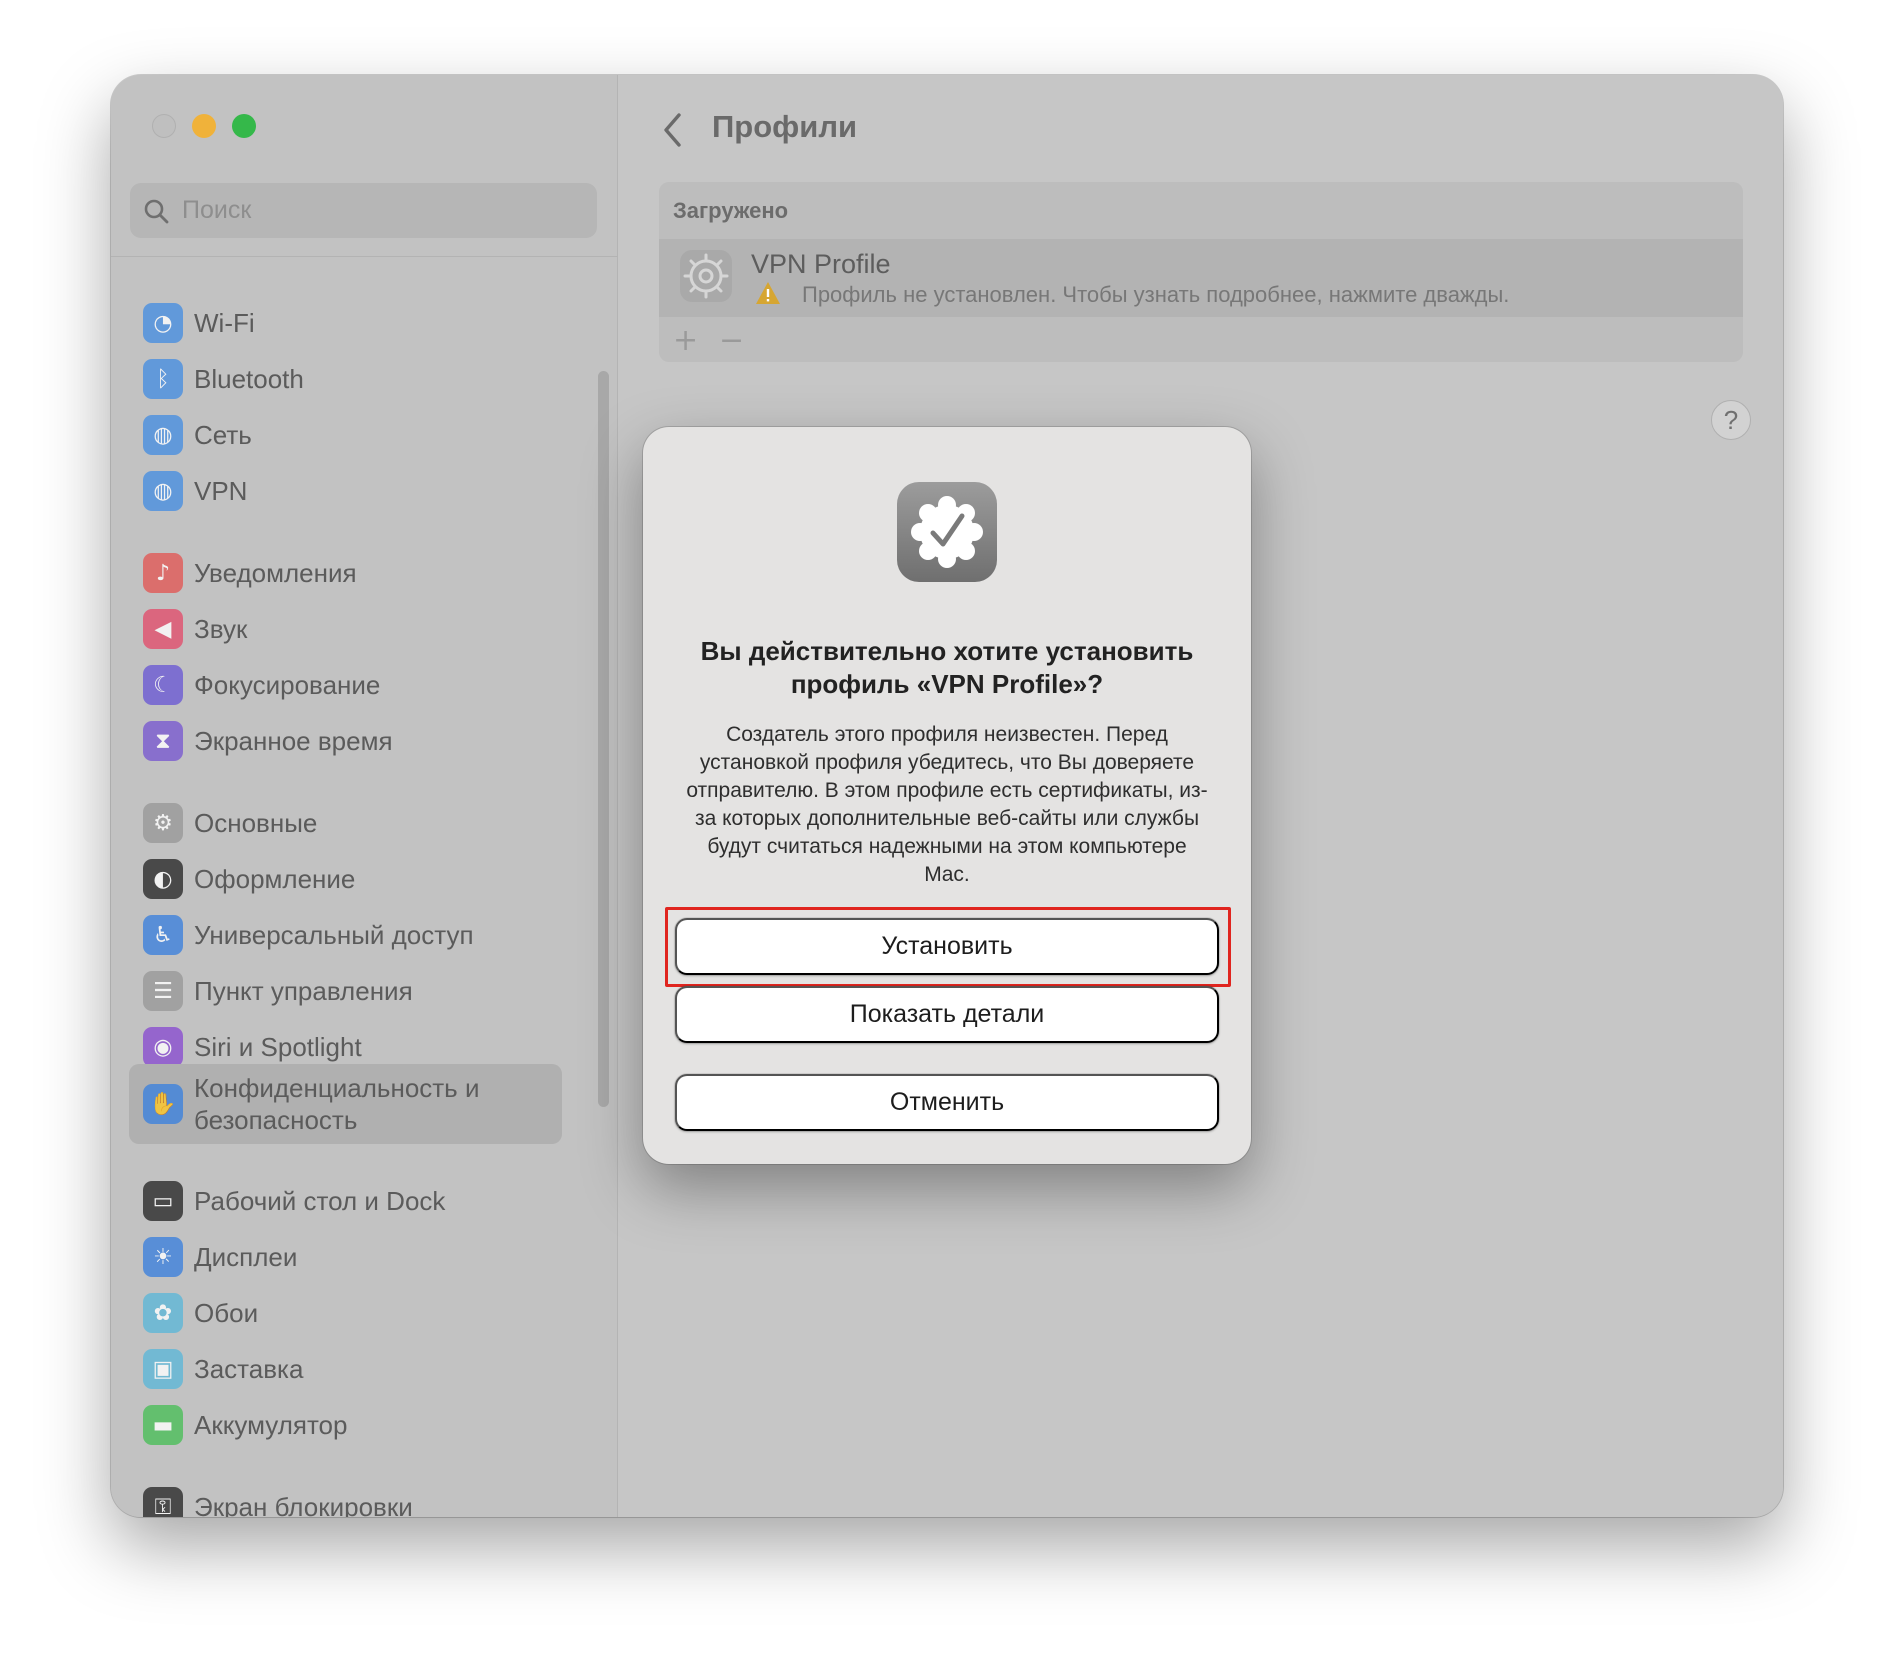 The width and height of the screenshot is (1894, 1664). What do you see at coordinates (163, 1425) in the screenshot?
I see `battery-icon: ▬` at bounding box center [163, 1425].